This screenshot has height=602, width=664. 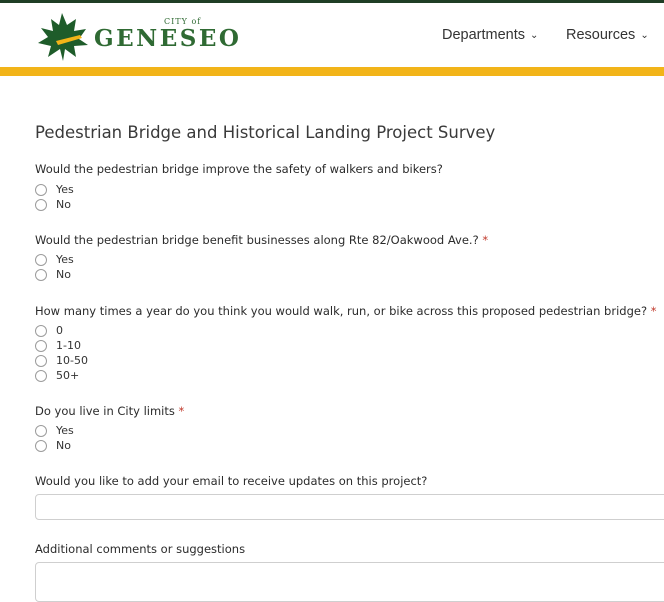 I want to click on radio-businesses-no: No, so click(x=53, y=274).